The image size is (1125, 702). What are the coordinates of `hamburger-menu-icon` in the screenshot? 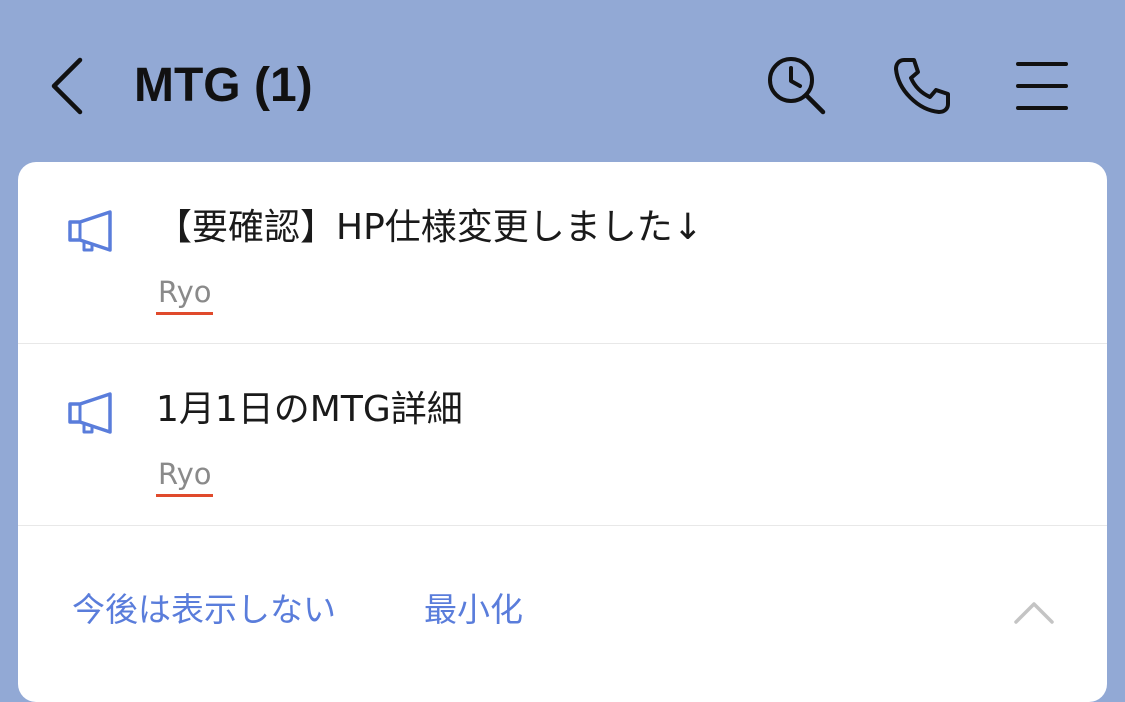 It's located at (1042, 86).